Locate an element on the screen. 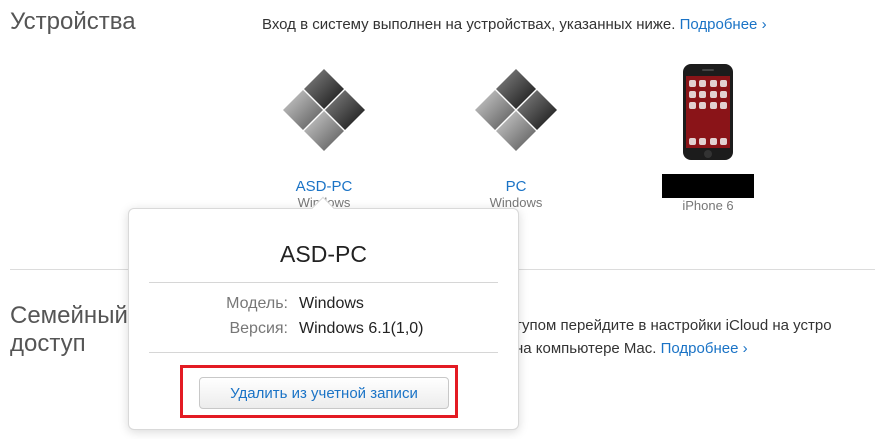 The image size is (875, 439). device-os: iPhone 6 is located at coordinates (708, 205).